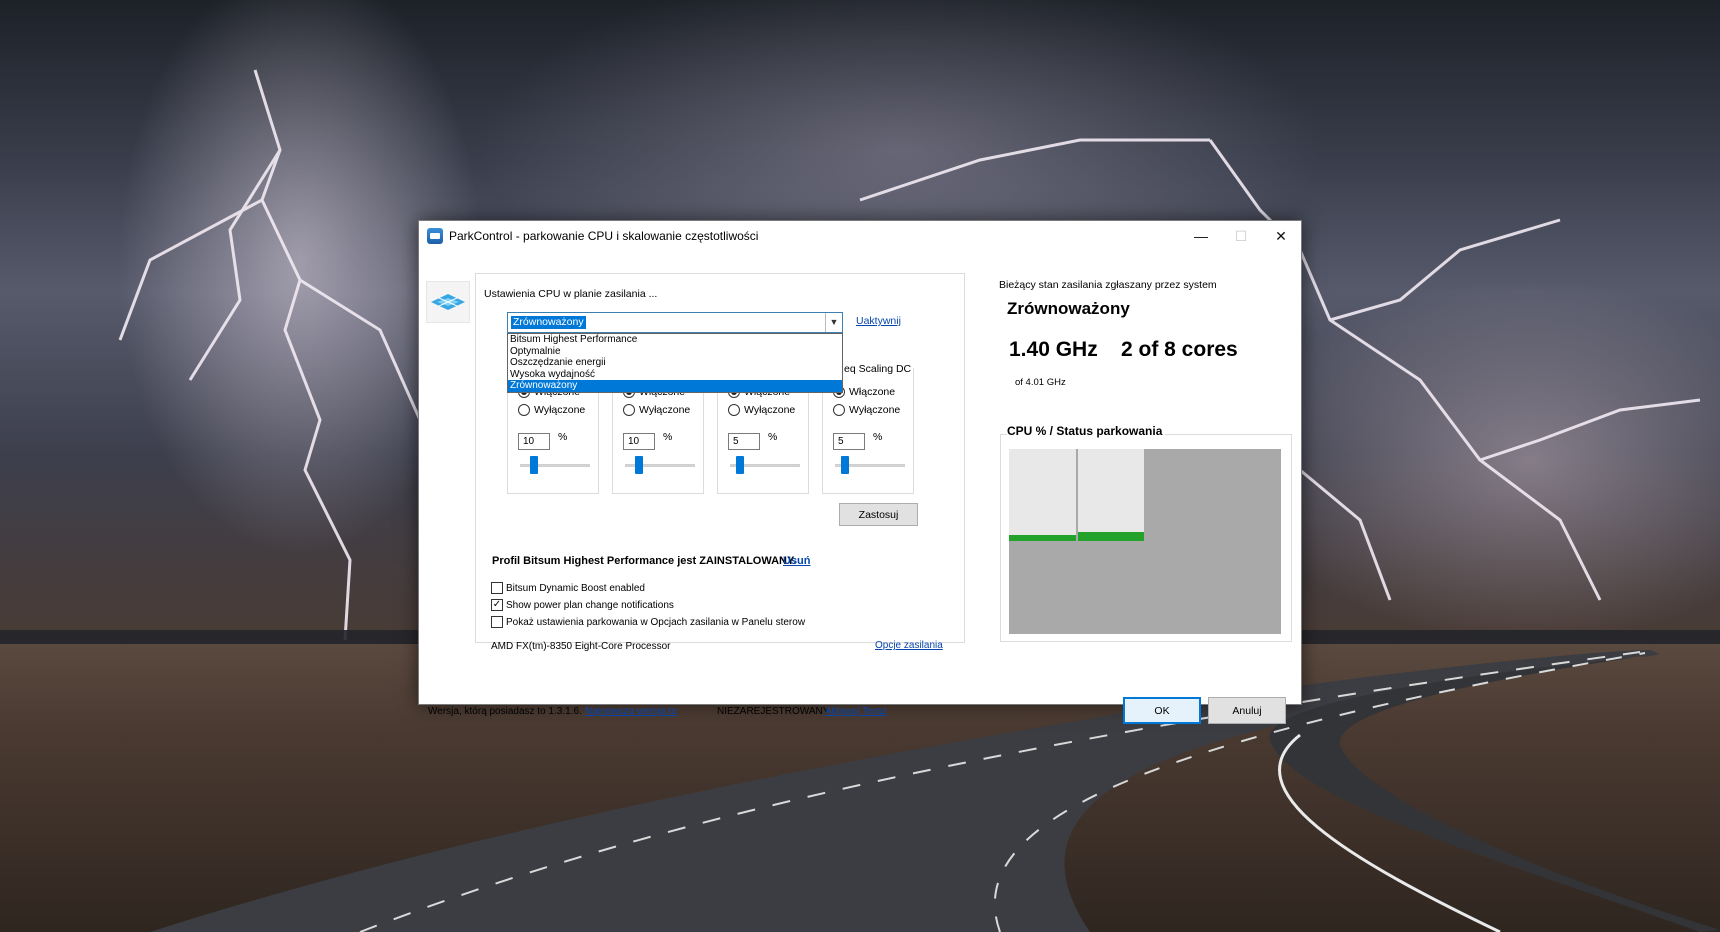 This screenshot has height=932, width=1720. I want to click on dropdown-option: Oszczędzanie energii, so click(675, 363).